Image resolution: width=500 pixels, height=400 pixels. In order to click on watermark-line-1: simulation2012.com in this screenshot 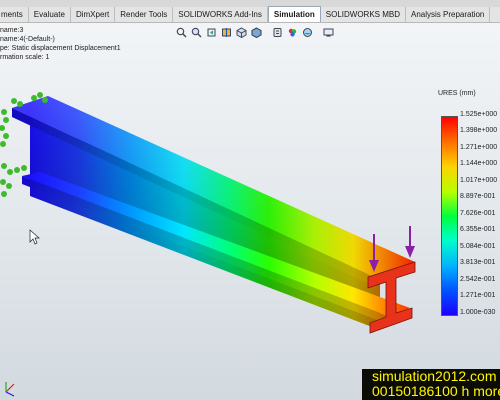, I will do `click(434, 376)`.